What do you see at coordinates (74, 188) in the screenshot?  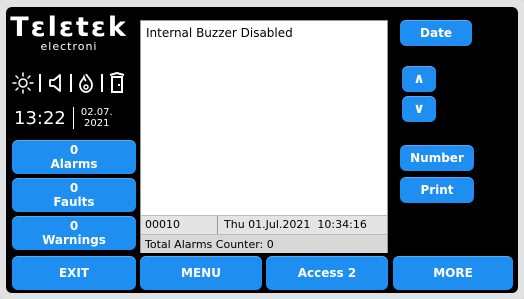 I see `faults-count: 0` at bounding box center [74, 188].